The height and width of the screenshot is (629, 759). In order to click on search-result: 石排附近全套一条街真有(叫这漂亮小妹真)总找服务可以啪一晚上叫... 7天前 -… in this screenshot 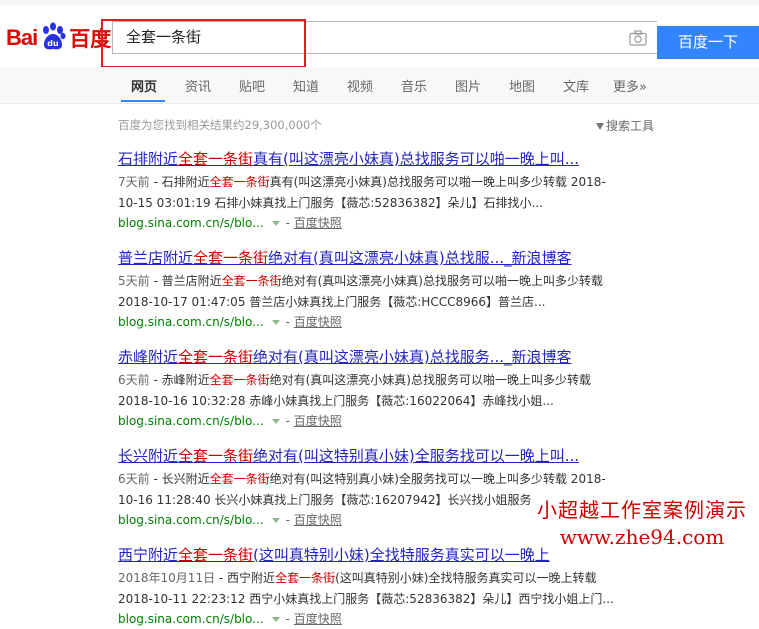, I will do `click(398, 191)`.